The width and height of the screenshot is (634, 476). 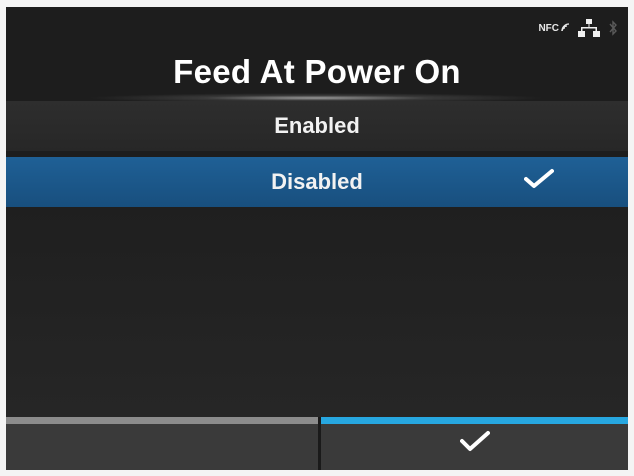 I want to click on option-disabled: Disabled, so click(x=317, y=182).